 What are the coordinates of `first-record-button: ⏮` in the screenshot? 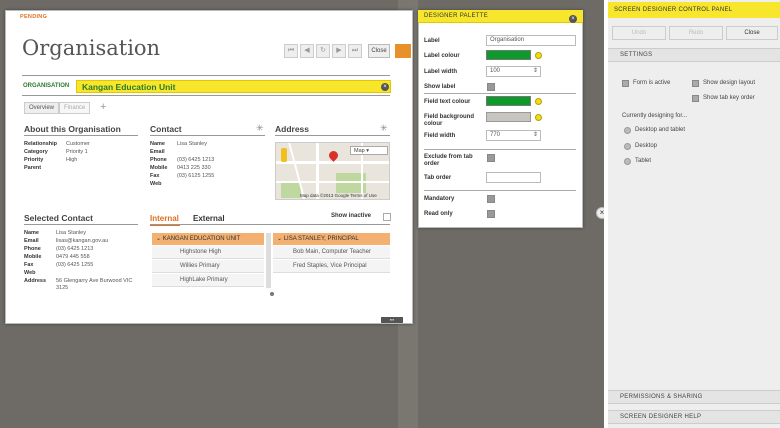 It's located at (291, 51).